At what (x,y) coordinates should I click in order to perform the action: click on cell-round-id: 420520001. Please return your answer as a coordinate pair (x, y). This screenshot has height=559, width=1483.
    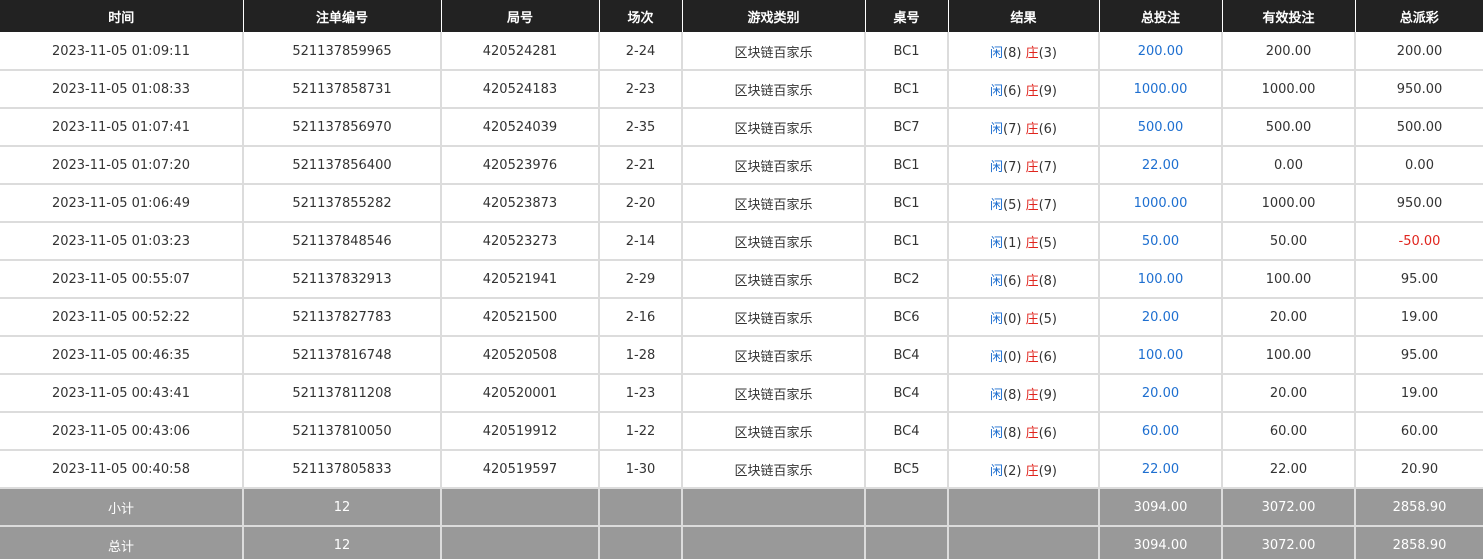
    Looking at the image, I should click on (520, 393).